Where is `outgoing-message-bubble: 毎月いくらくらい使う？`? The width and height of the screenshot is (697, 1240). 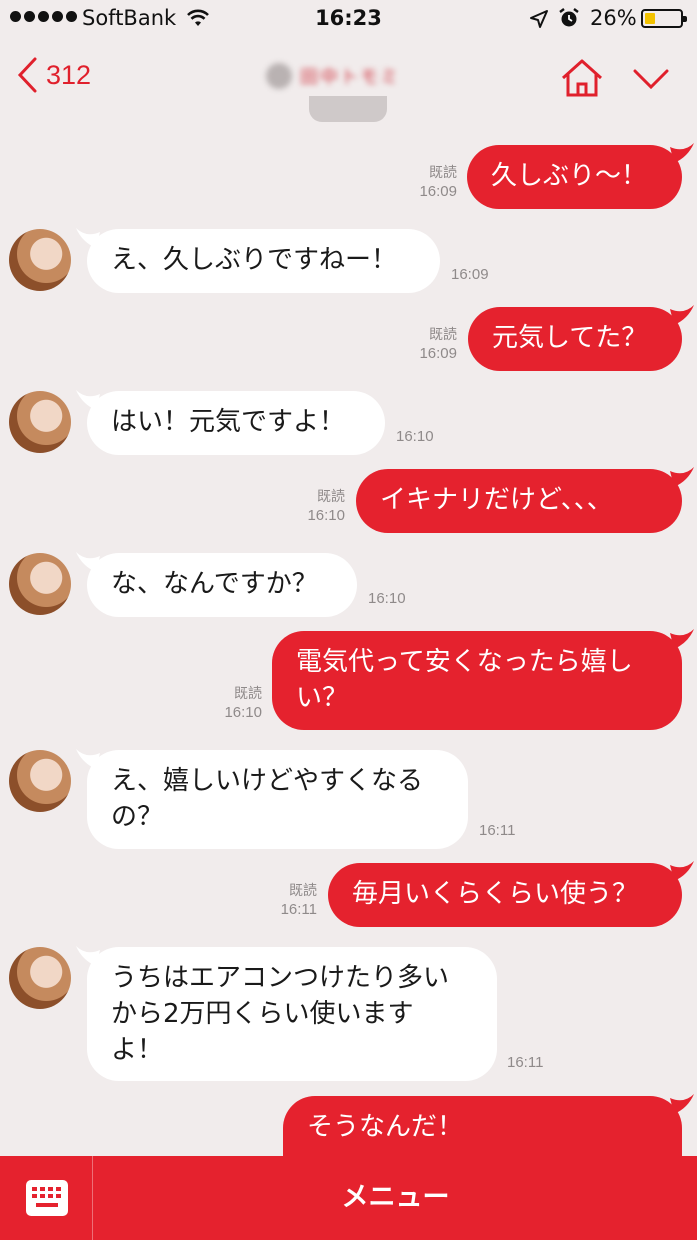 outgoing-message-bubble: 毎月いくらくらい使う？ is located at coordinates (505, 895).